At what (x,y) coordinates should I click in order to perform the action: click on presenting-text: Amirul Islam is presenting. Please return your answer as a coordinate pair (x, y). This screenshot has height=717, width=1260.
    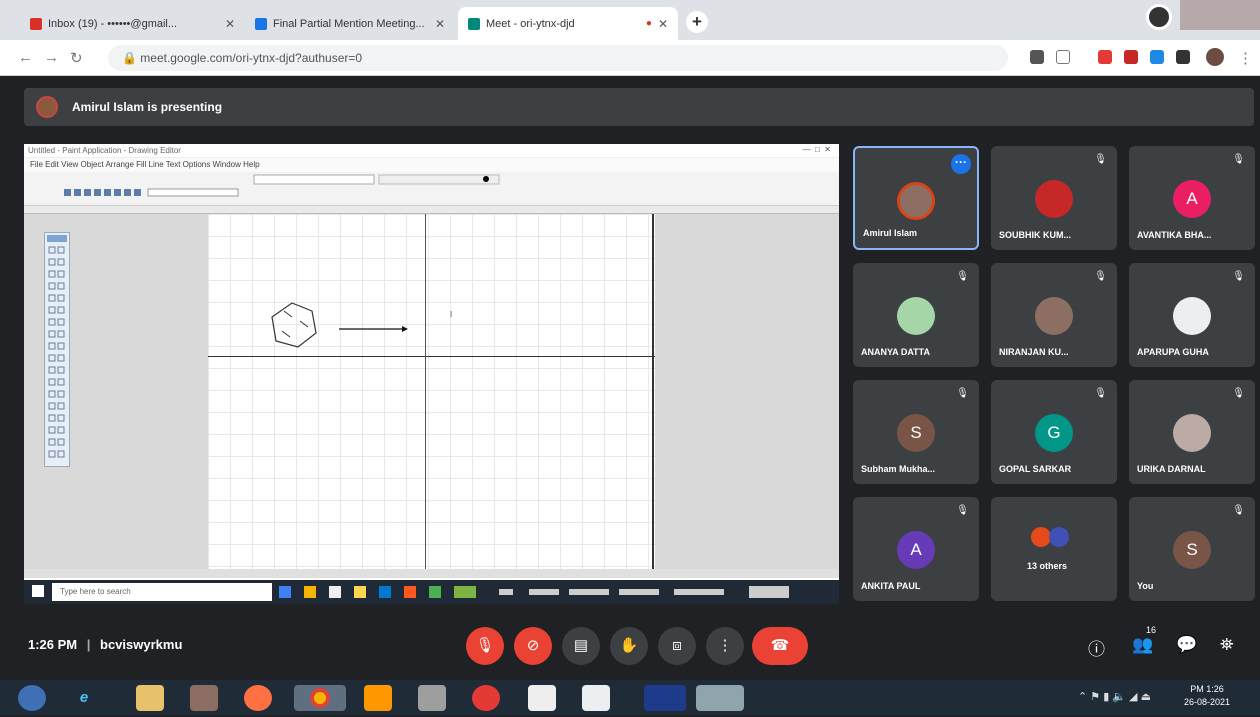
    Looking at the image, I should click on (147, 107).